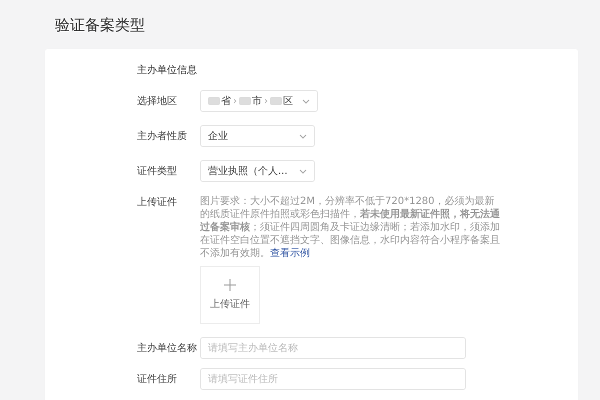 This screenshot has height=400, width=600. Describe the element at coordinates (230, 295) in the screenshot. I see `upload-button: 上传证件` at that location.